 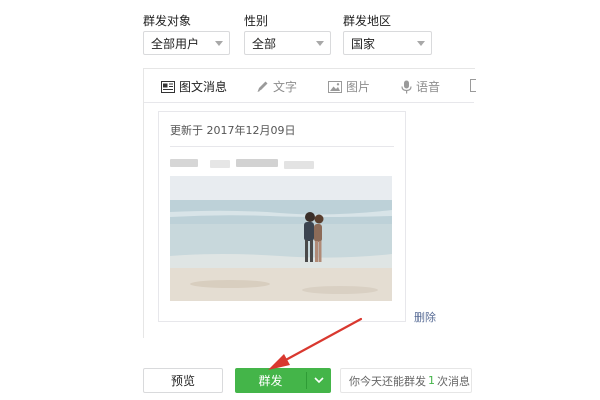 I want to click on target-select-value: 全部用户, so click(x=175, y=43).